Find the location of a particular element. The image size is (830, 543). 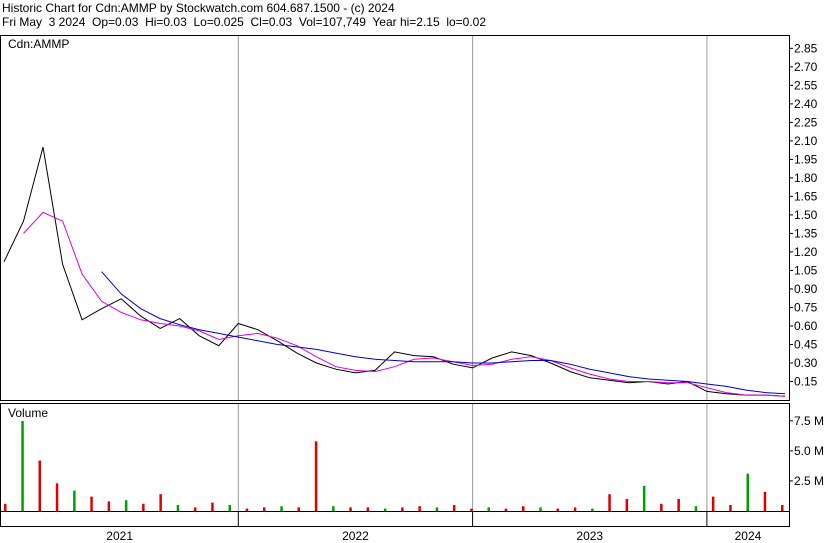

x-axis-year-label: 2024 is located at coordinates (748, 536).